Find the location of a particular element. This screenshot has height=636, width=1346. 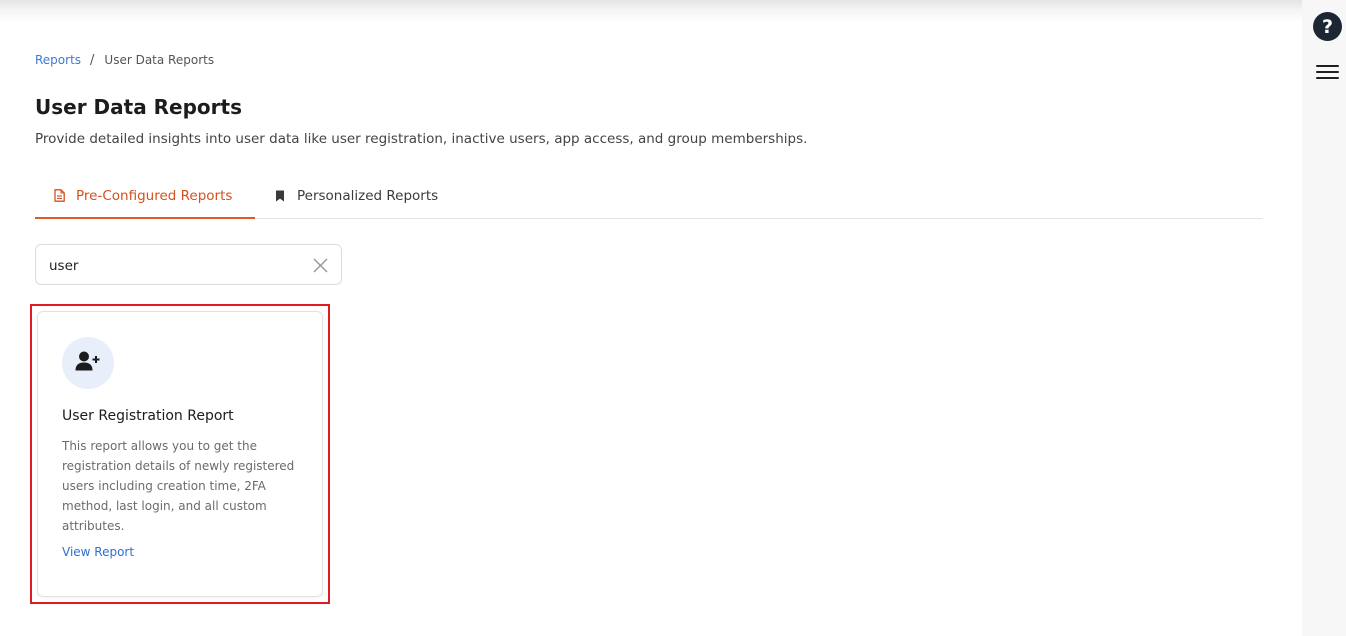

breadcrumb-current: User Data Reports is located at coordinates (159, 60).